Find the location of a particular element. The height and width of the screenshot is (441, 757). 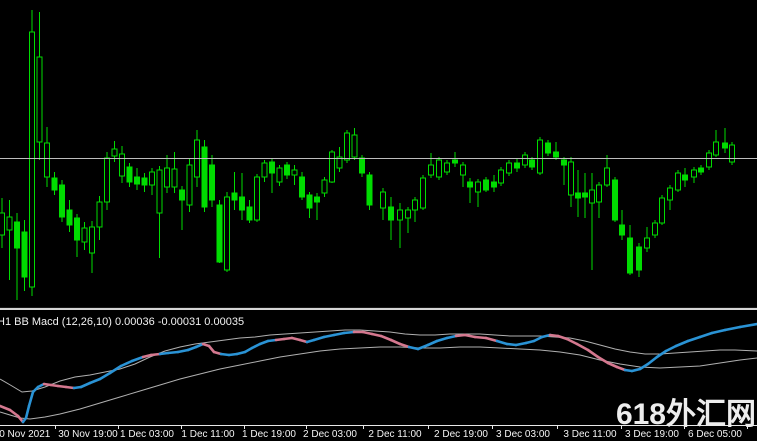

time-axis-label: 1 Dec 11:00 is located at coordinates (208, 434).